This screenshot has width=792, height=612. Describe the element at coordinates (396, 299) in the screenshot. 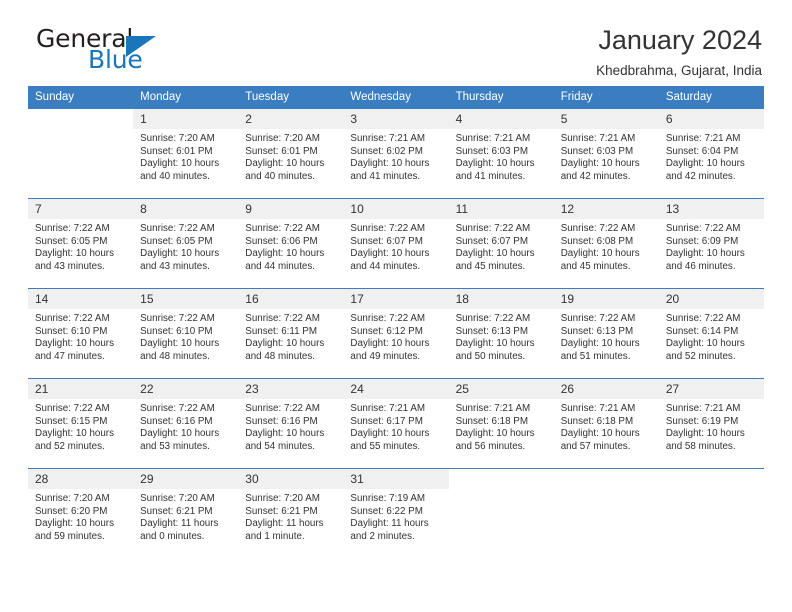

I see `day-number: 17` at that location.